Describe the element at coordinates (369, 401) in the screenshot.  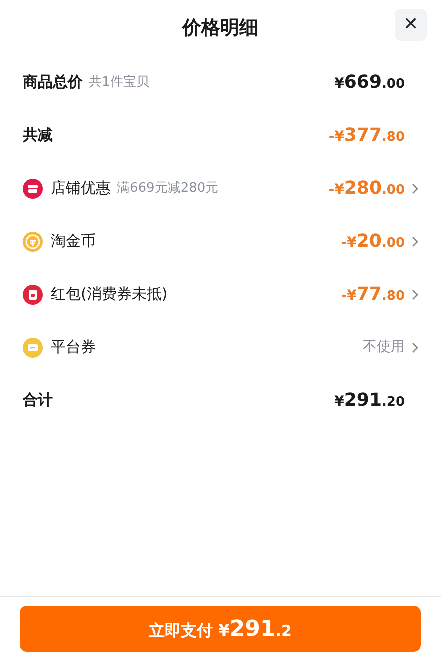
I see `price-amount: ¥291.20` at that location.